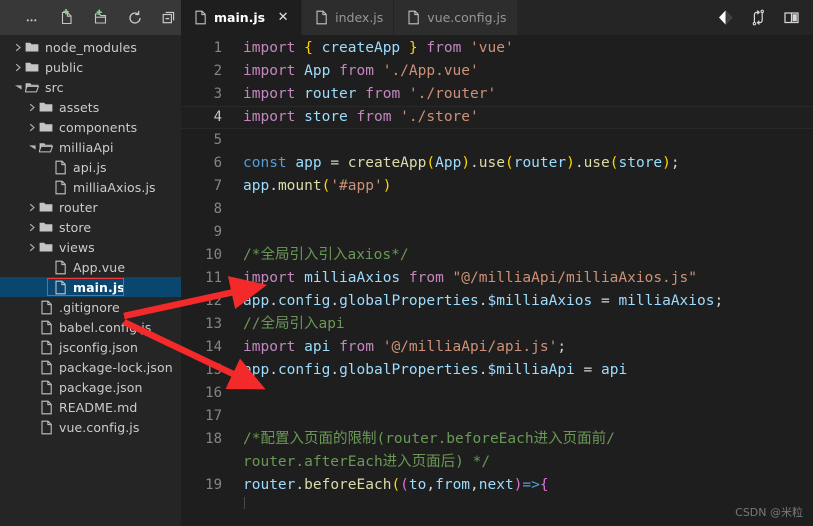  I want to click on tree-item-store: store, so click(90, 227).